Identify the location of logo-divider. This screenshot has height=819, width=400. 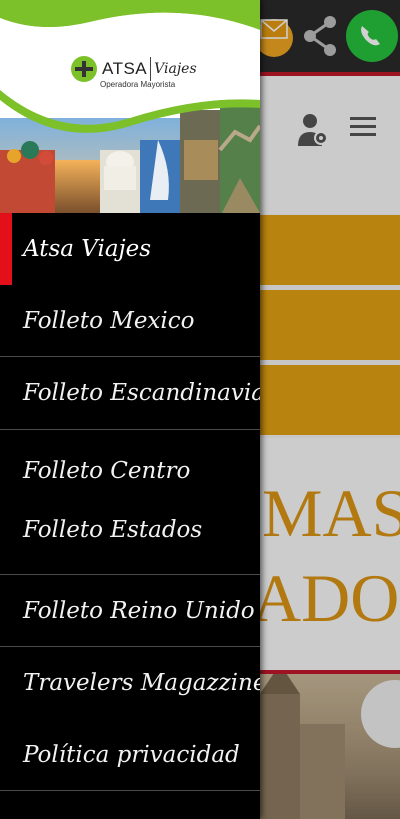
(151, 69).